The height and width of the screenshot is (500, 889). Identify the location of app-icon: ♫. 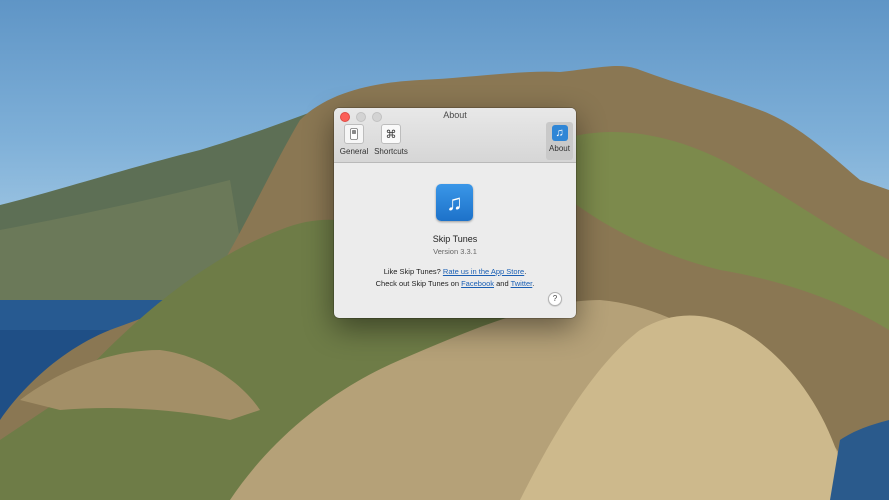
(454, 202).